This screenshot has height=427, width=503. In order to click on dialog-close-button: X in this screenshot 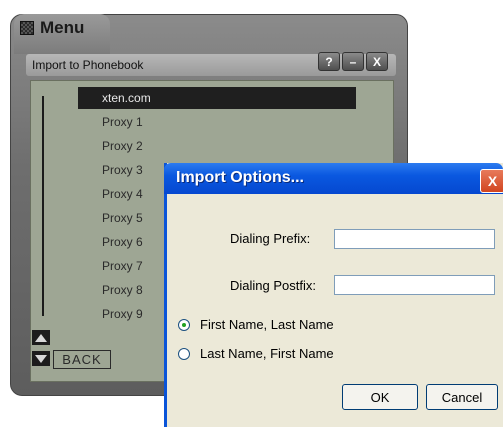, I will do `click(491, 181)`.